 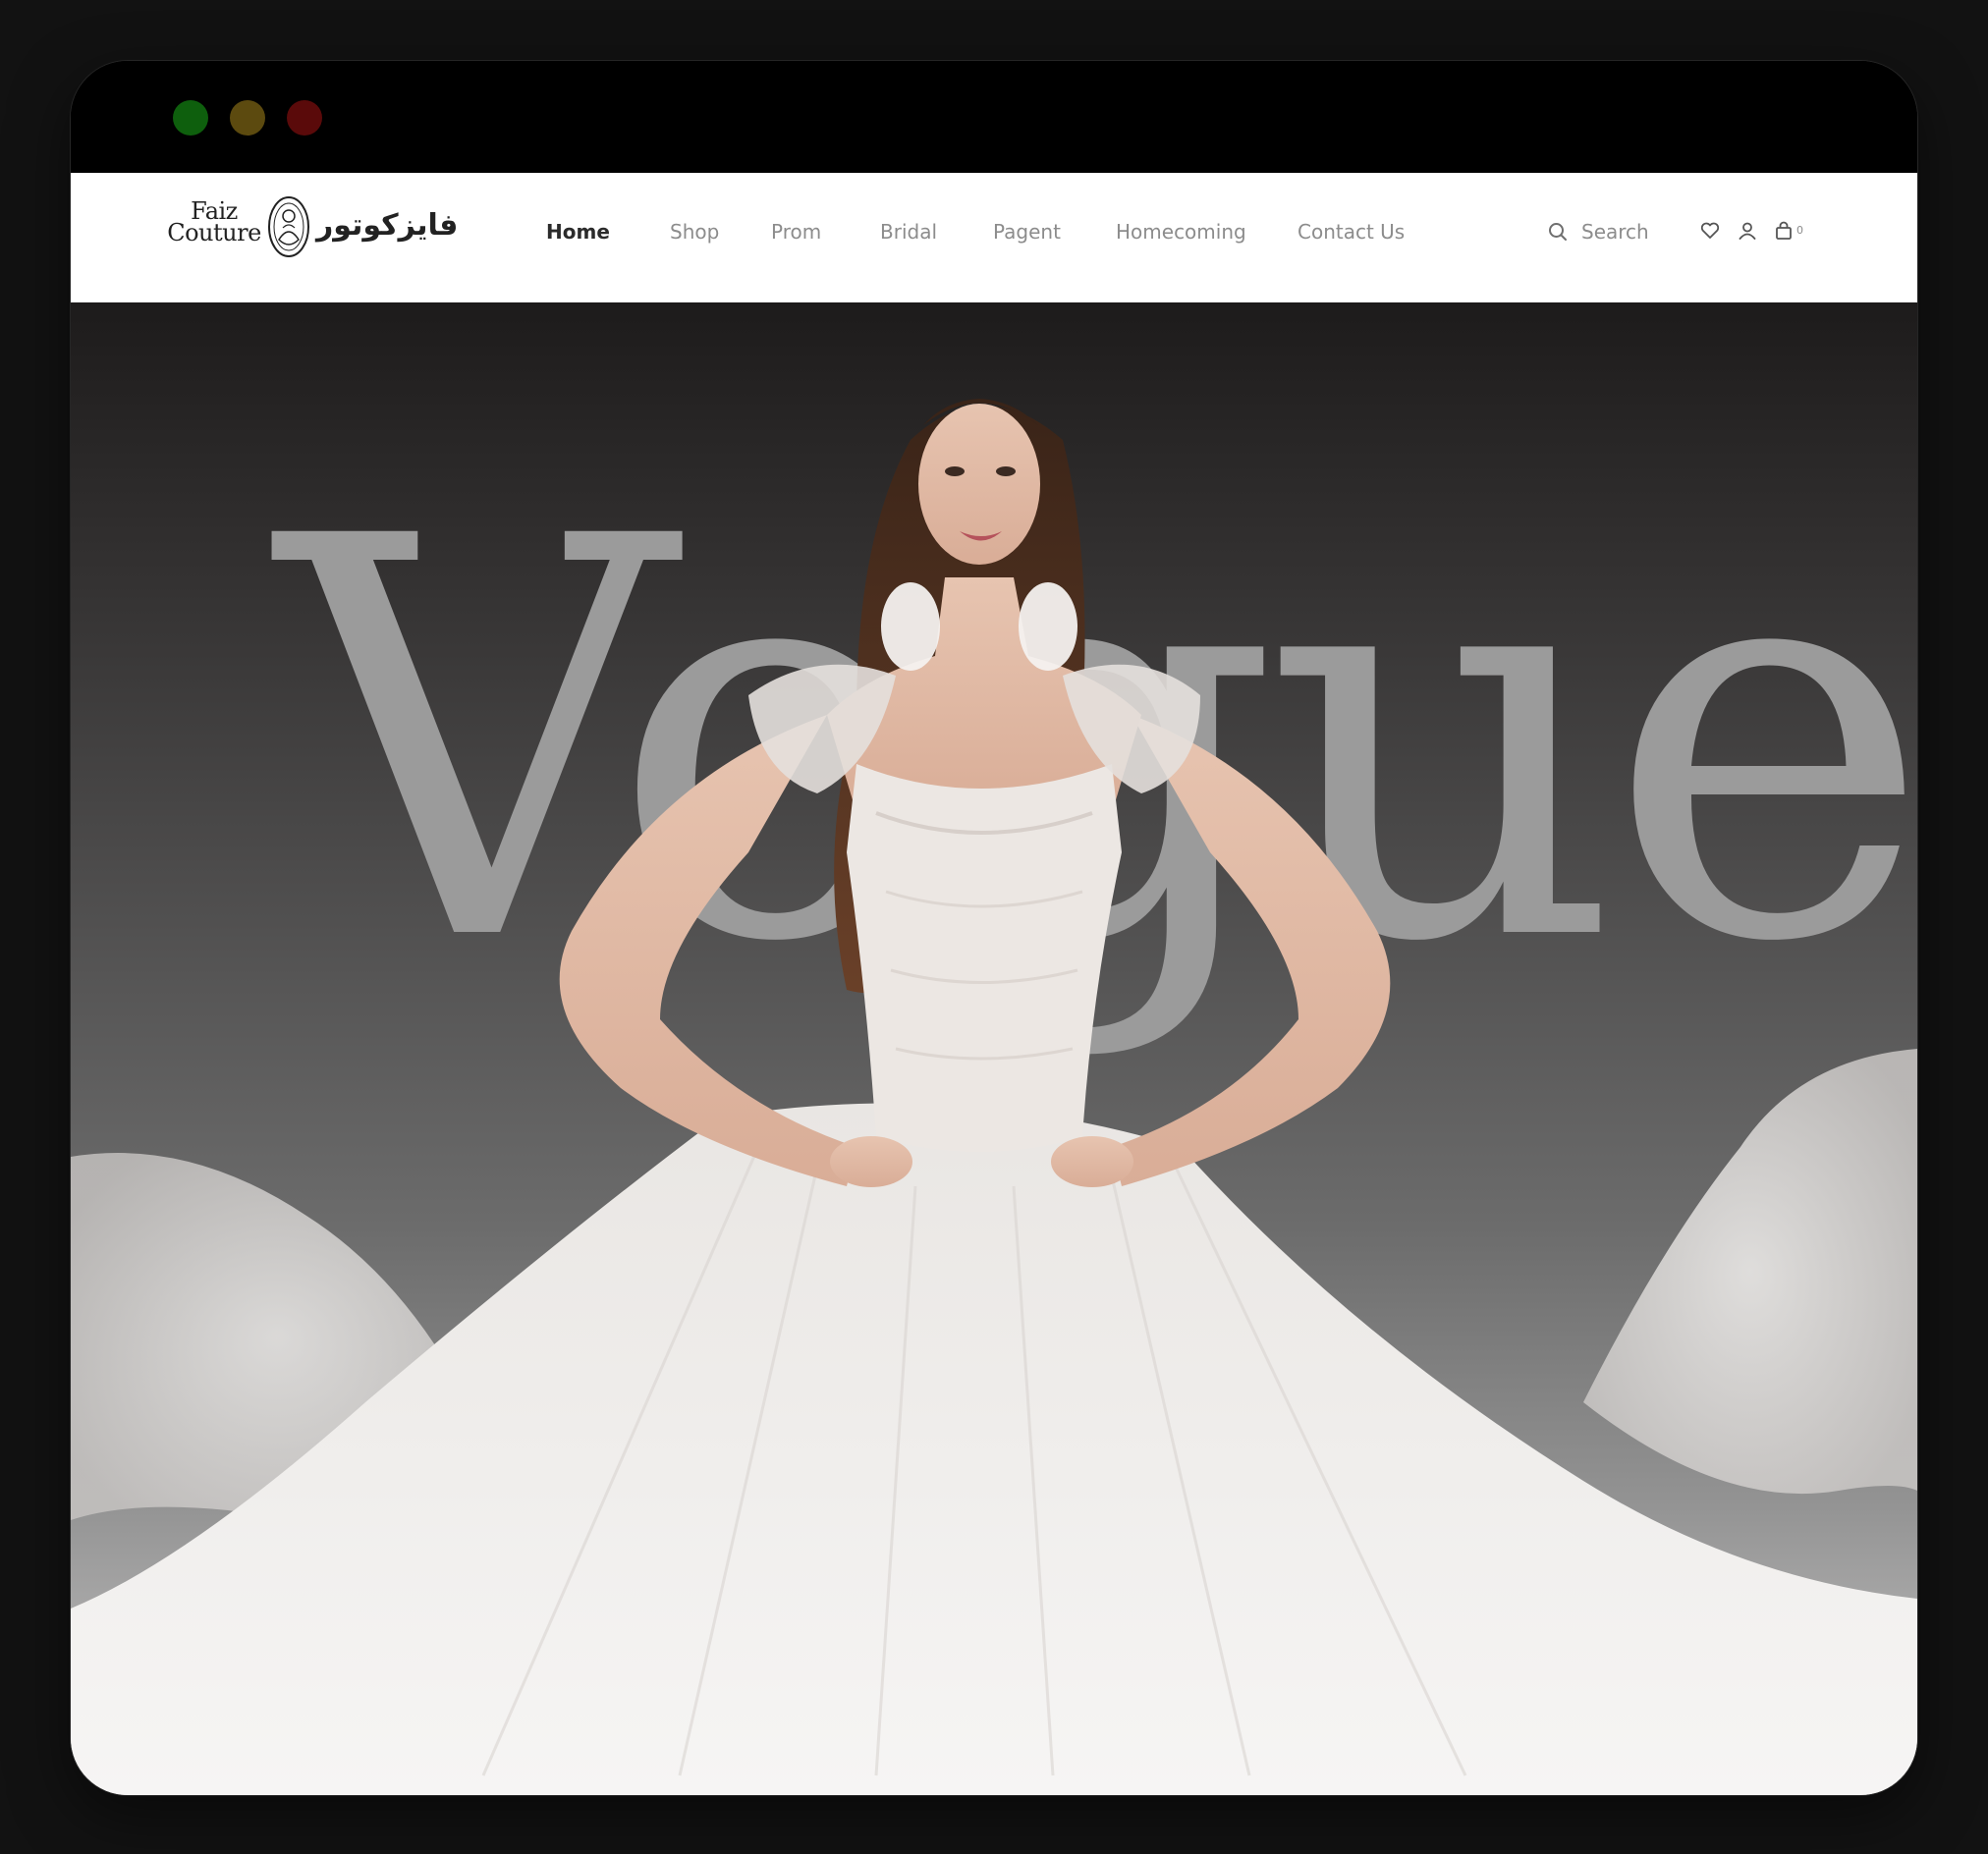 I want to click on cart-count-badge: 0, so click(x=1799, y=230).